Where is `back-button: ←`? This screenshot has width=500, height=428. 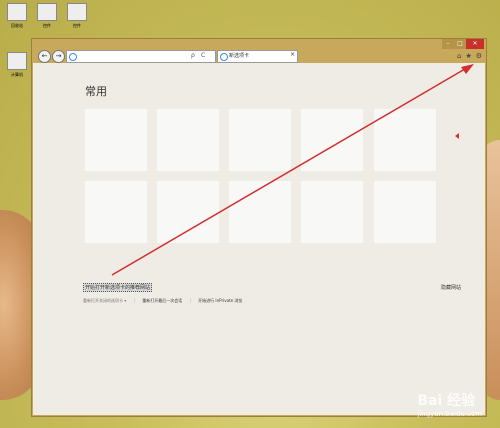 back-button: ← is located at coordinates (44, 56).